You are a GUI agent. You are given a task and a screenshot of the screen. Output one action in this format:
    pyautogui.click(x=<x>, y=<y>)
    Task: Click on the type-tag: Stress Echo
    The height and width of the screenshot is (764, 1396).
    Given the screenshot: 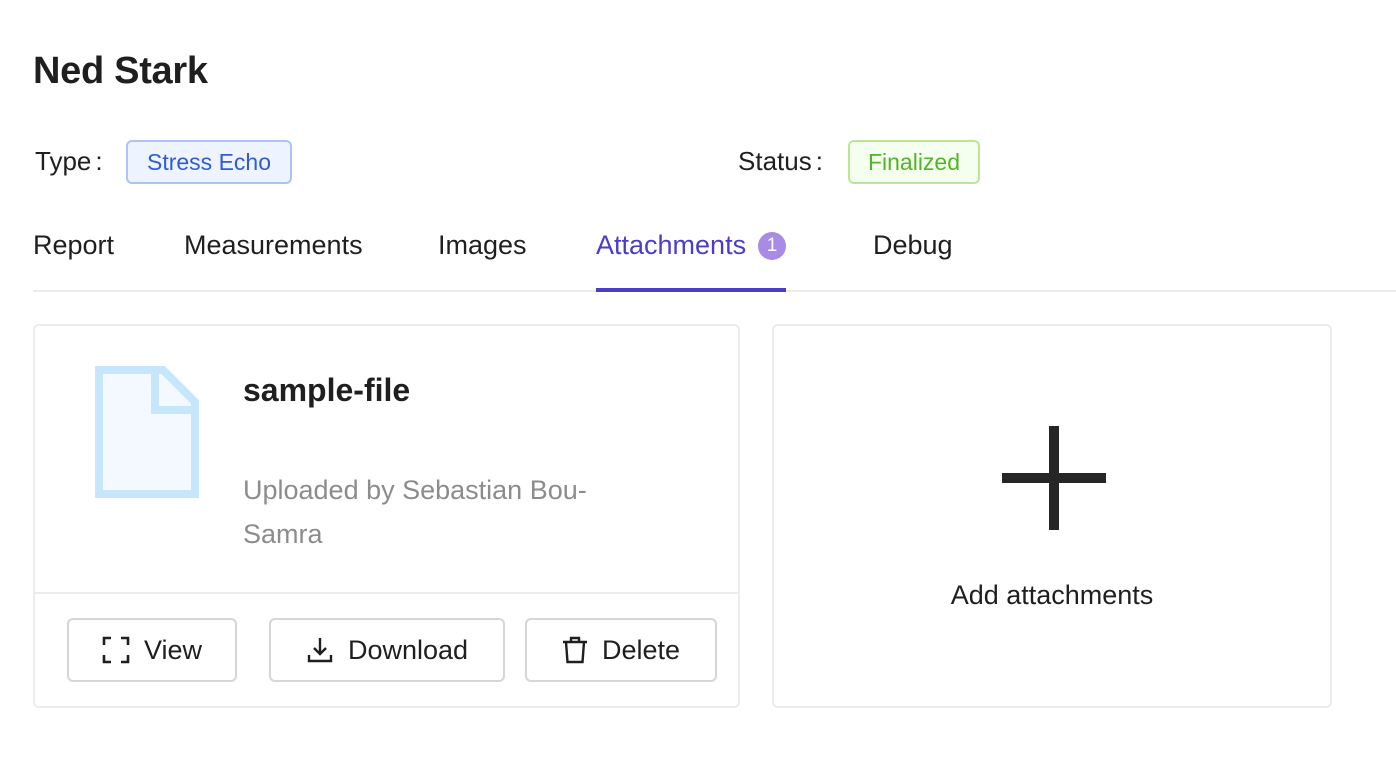 What is the action you would take?
    pyautogui.click(x=209, y=162)
    